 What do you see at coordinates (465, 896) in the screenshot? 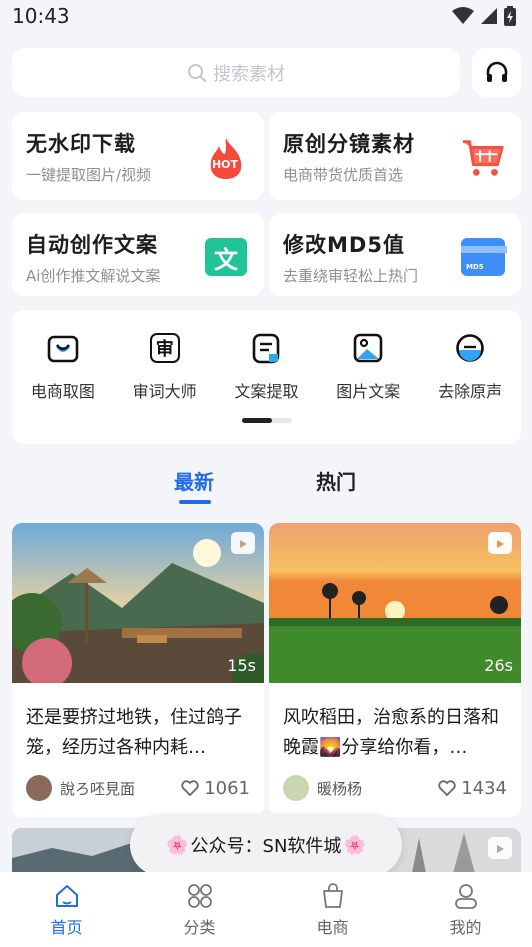
I see `user-profile-icon` at bounding box center [465, 896].